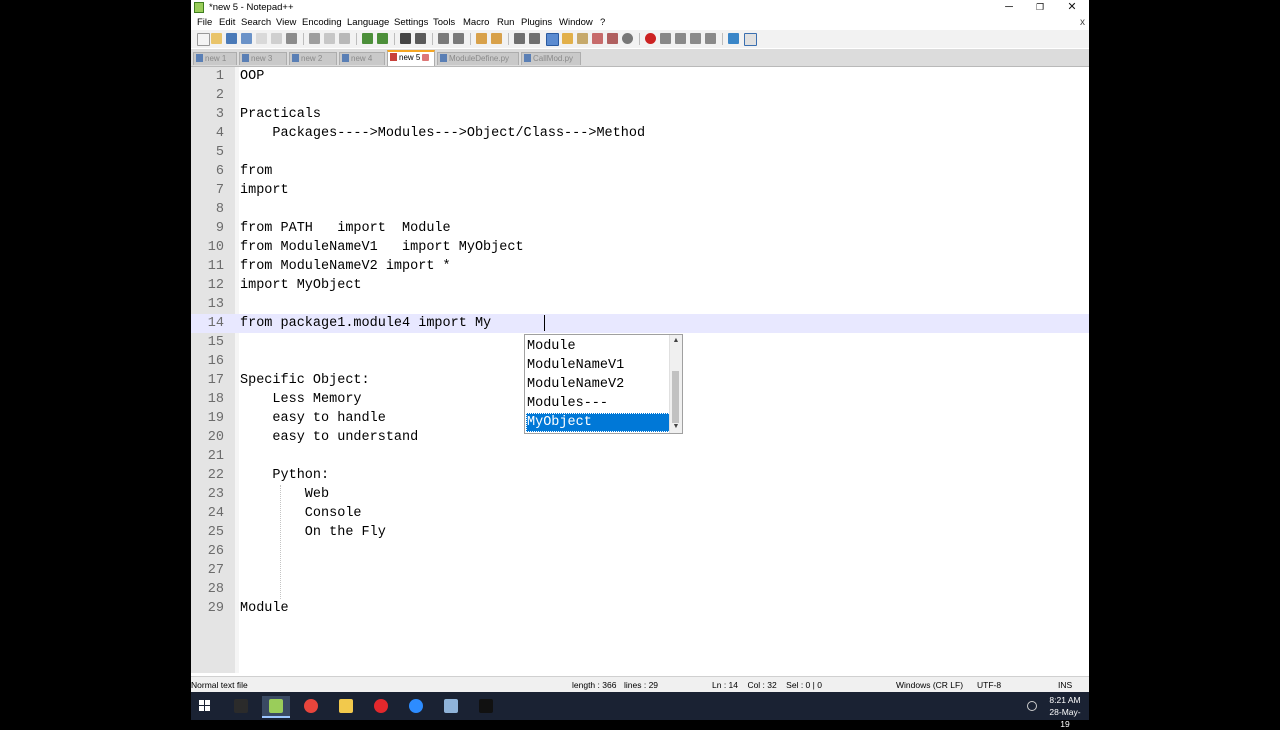  I want to click on tab-moduledefine-py: ModuleDefine.py, so click(478, 58).